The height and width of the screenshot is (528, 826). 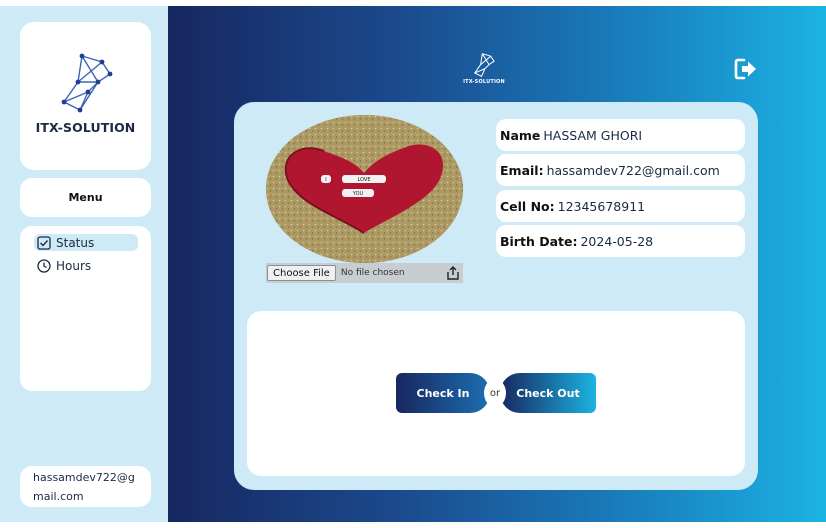 I want to click on logo-card: ITX-SOLUTION, so click(x=85, y=96).